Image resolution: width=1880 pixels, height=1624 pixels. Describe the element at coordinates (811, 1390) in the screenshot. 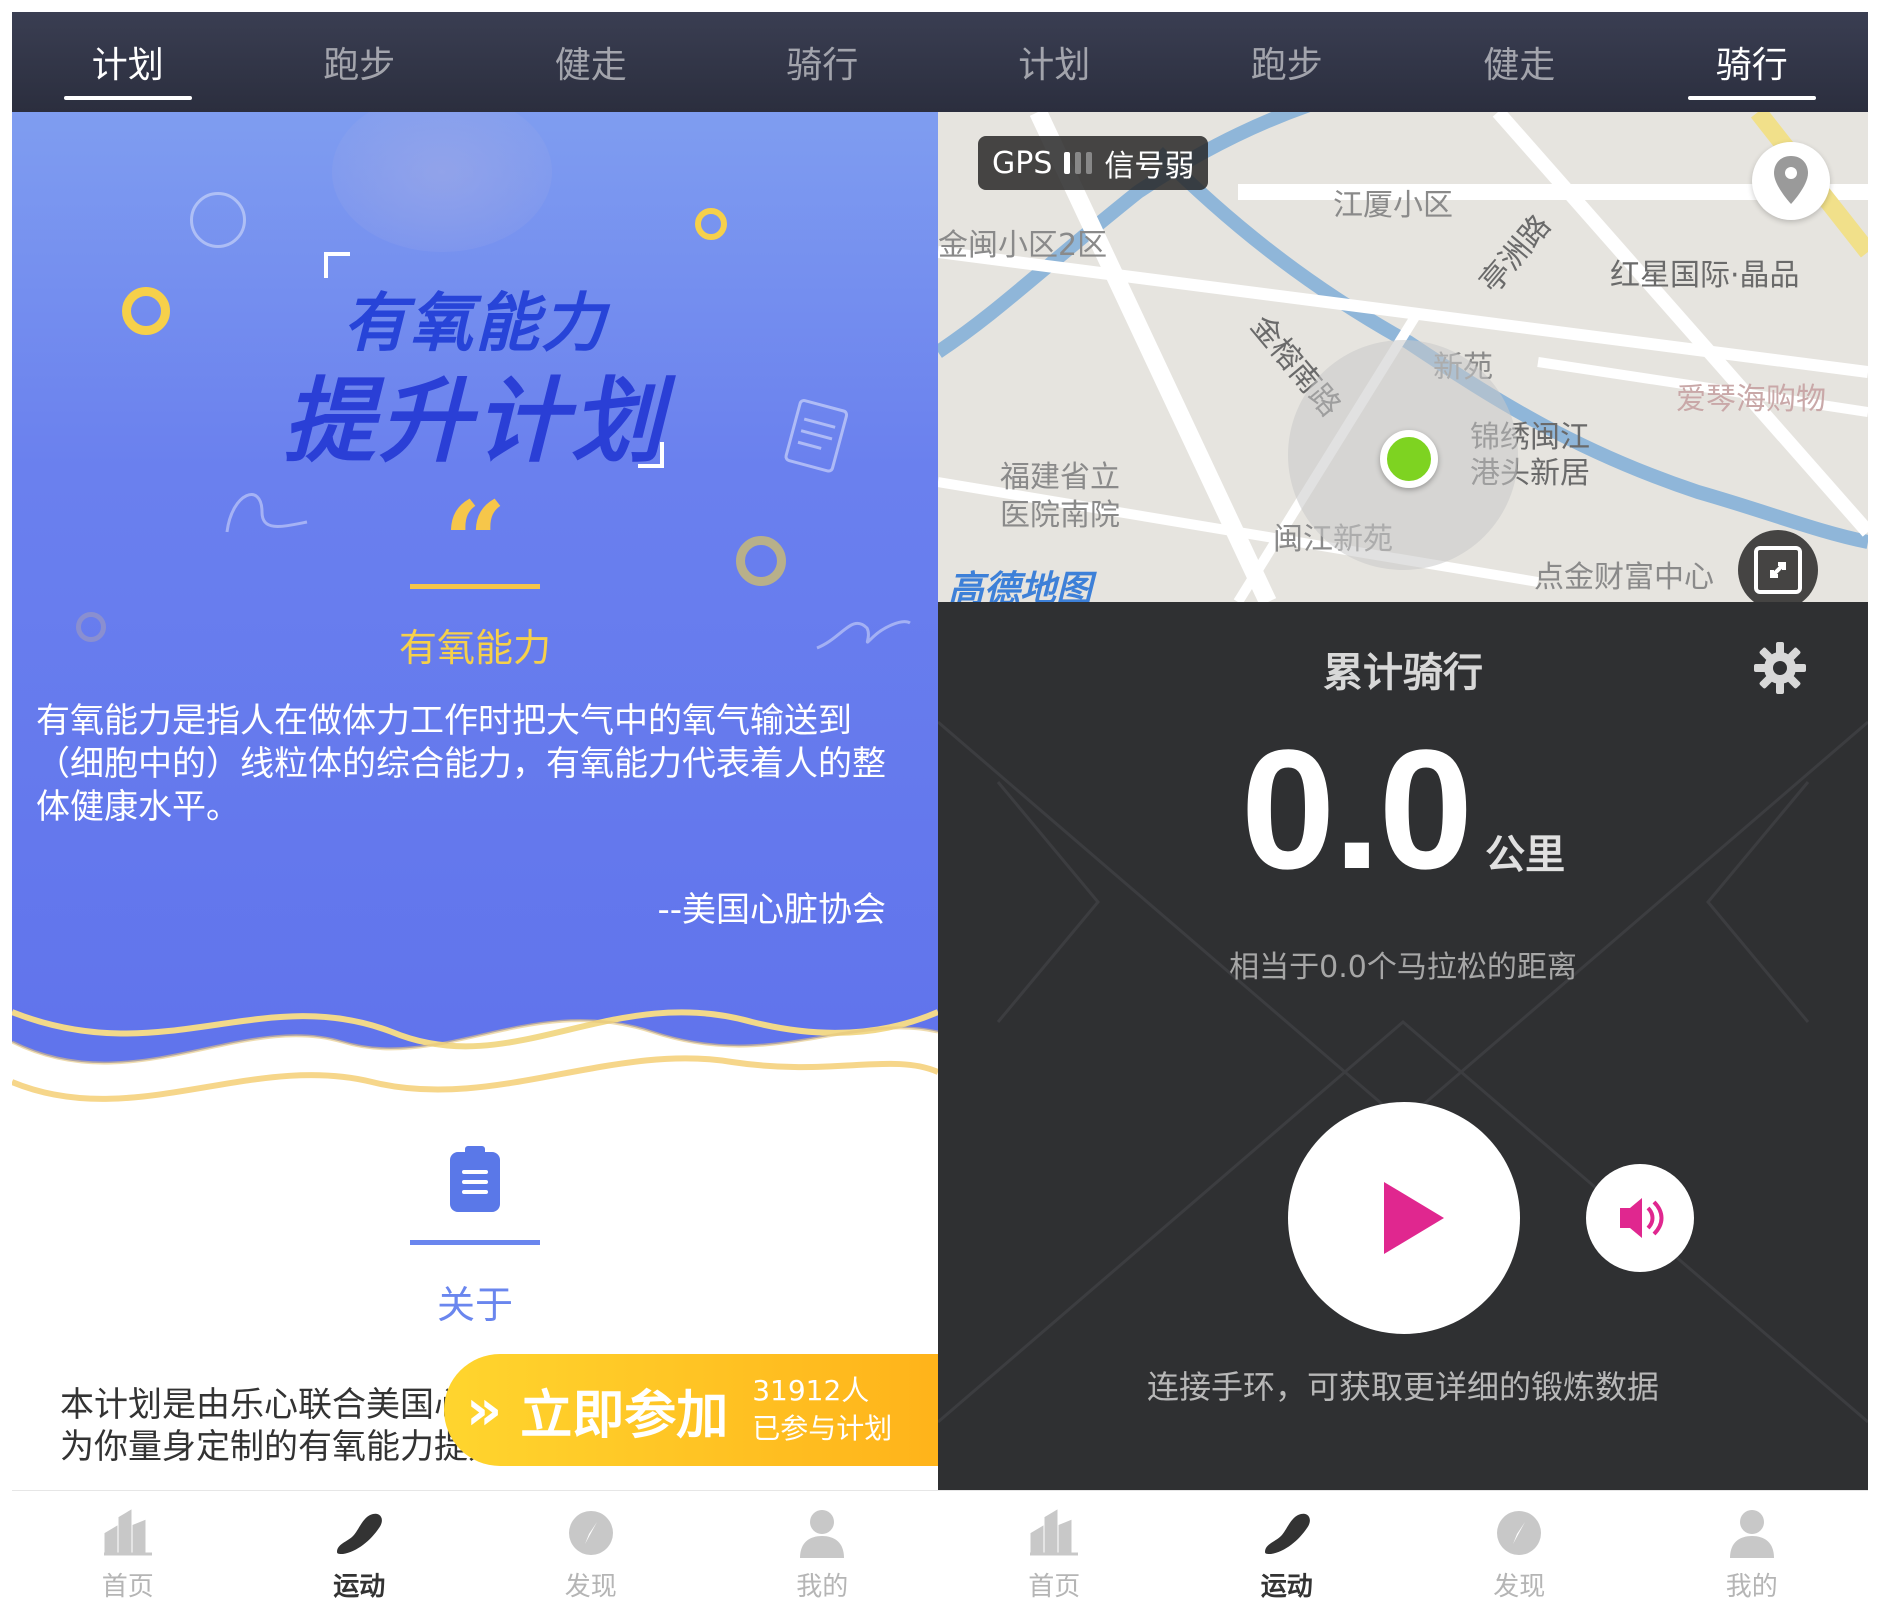

I see `participant-number: 31912人` at that location.